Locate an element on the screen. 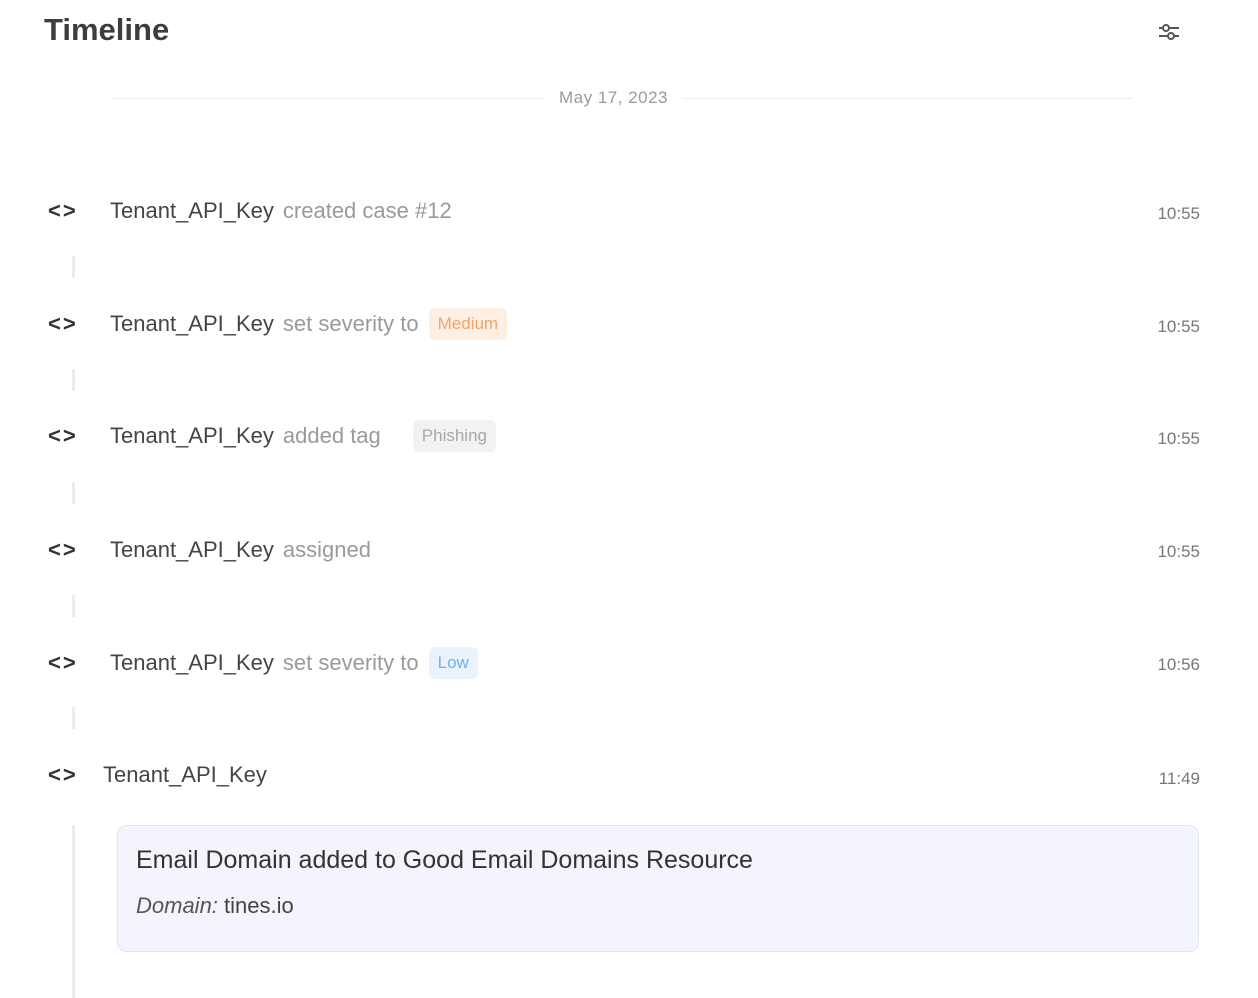  timeline-event: <> Tenant_API_Key is located at coordinates (157, 775).